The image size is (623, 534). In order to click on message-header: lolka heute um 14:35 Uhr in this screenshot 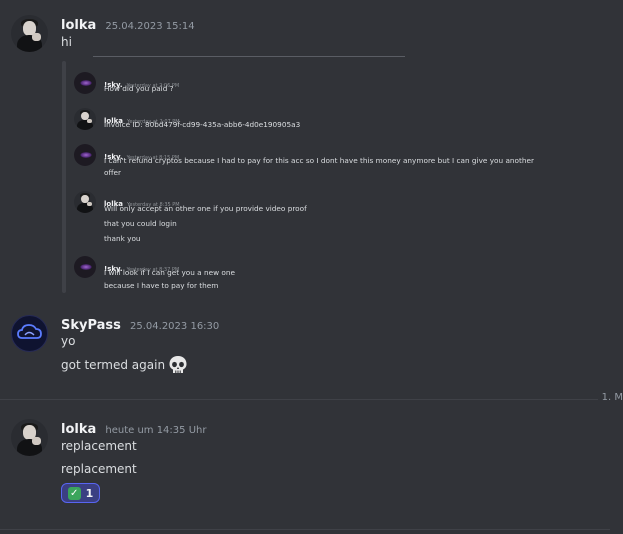, I will do `click(133, 427)`.